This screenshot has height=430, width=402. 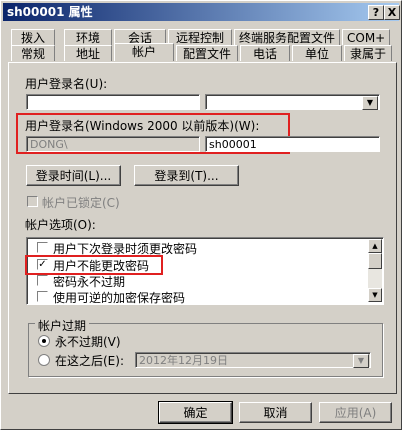 What do you see at coordinates (81, 203) in the screenshot?
I see `account-locked-label: 帐户已锁定(C)` at bounding box center [81, 203].